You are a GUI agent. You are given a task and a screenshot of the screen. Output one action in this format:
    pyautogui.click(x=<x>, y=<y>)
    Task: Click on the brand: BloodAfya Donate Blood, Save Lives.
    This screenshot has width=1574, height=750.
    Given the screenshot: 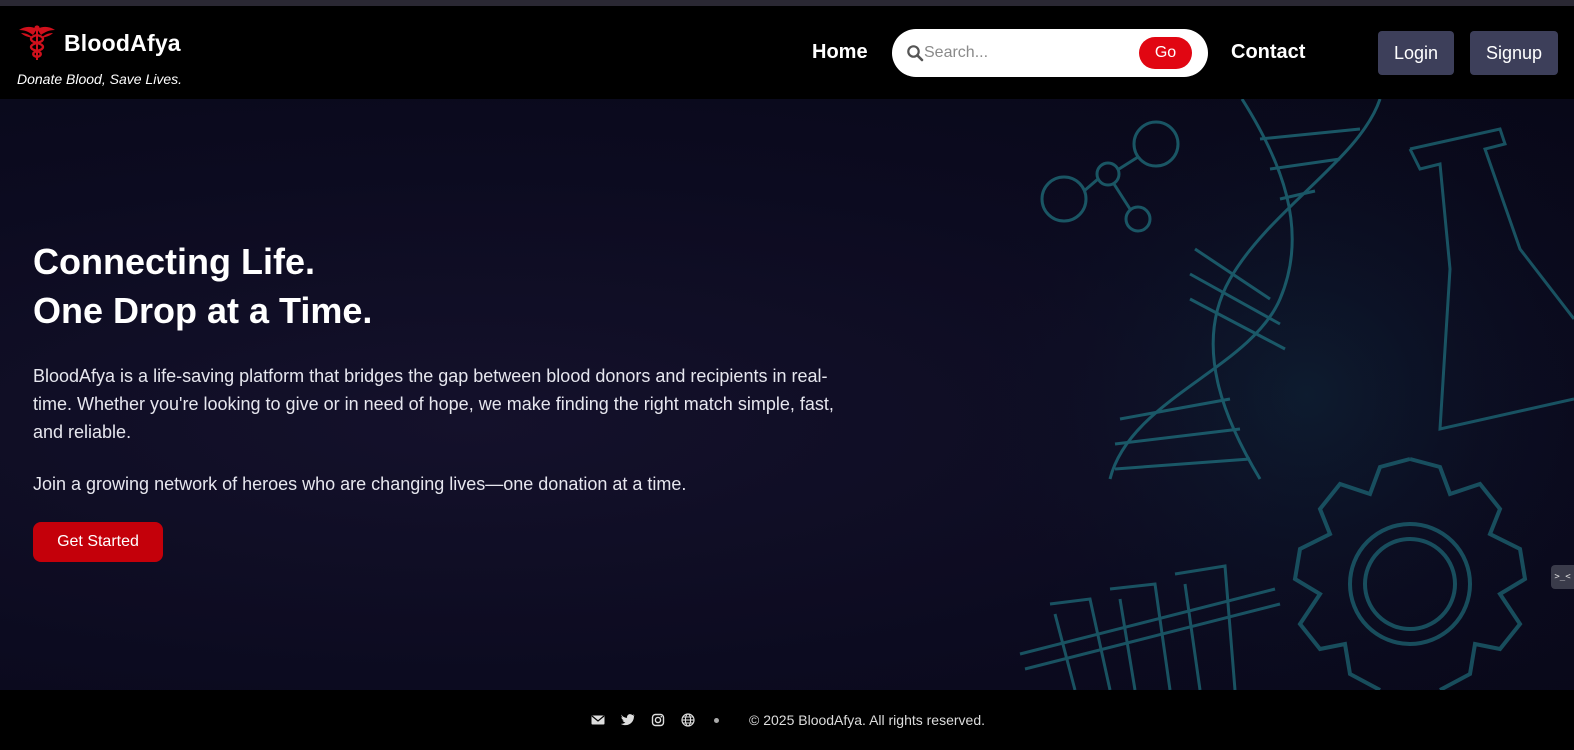 What is the action you would take?
    pyautogui.click(x=99, y=55)
    